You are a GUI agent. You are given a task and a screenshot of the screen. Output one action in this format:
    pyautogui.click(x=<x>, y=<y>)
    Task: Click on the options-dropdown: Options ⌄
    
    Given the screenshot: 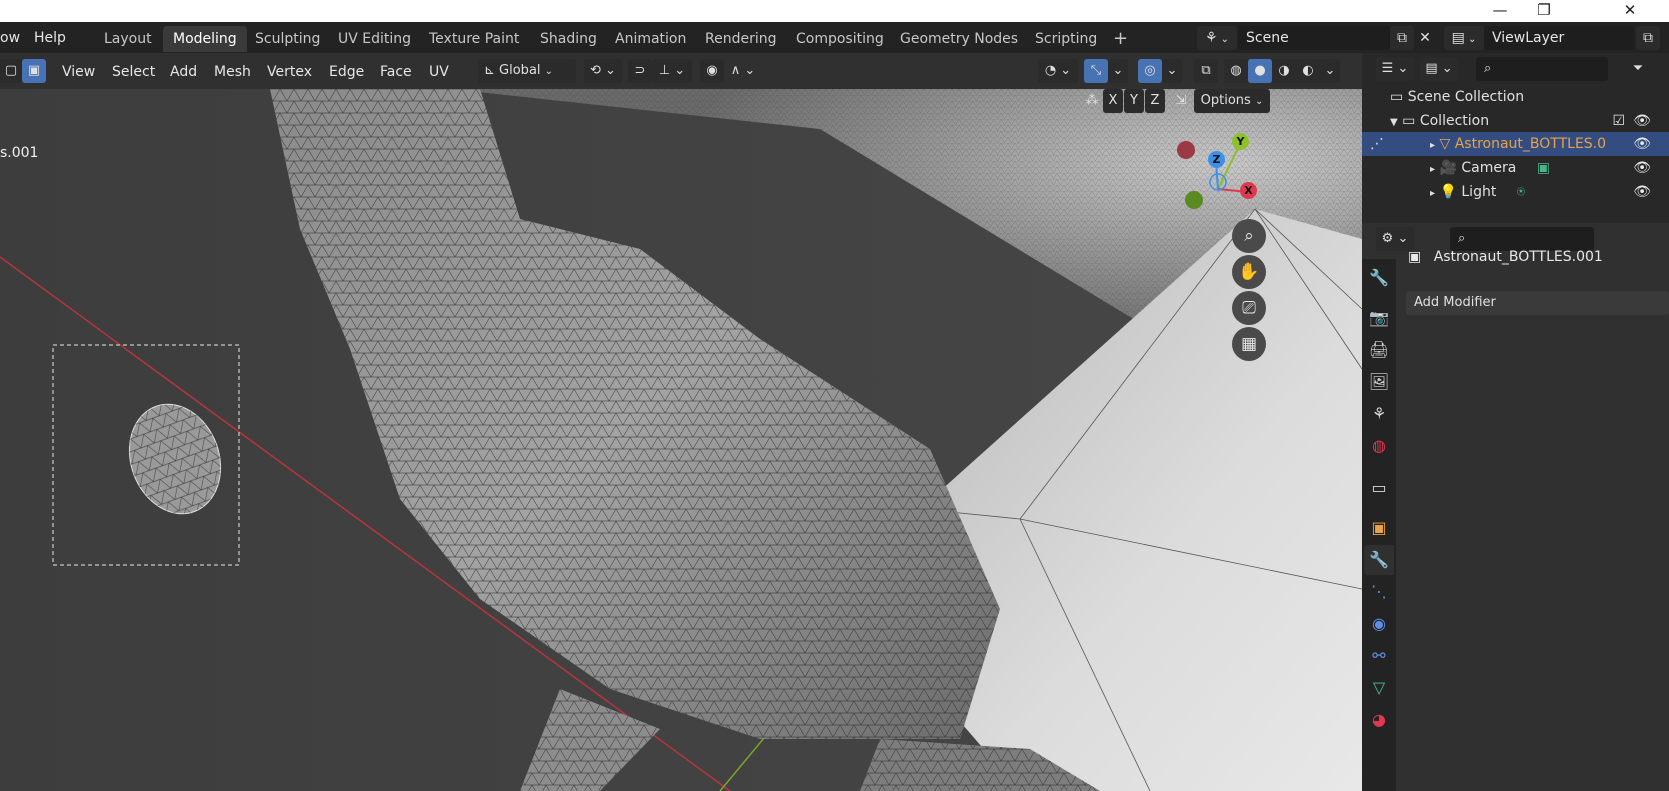 What is the action you would take?
    pyautogui.click(x=1232, y=101)
    